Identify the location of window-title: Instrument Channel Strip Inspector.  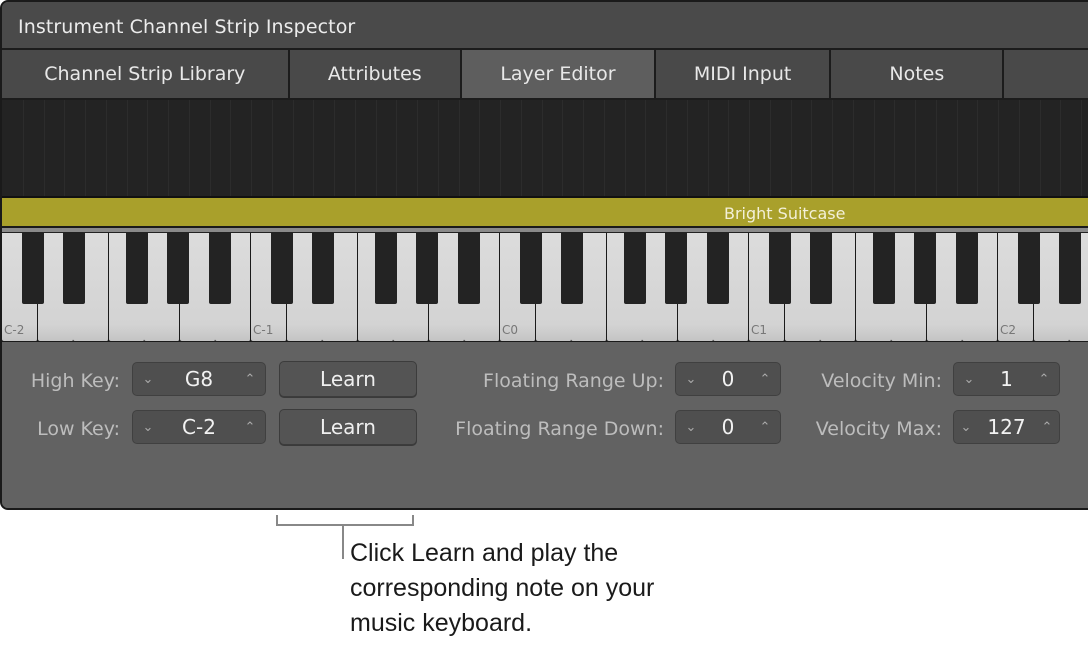
(187, 27).